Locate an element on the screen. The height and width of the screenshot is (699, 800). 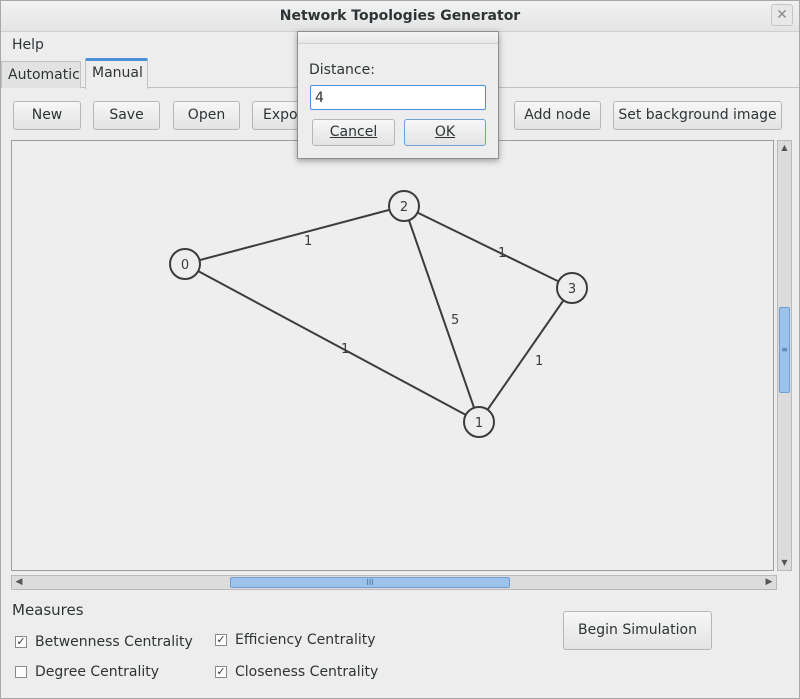
add-node-button: Add node is located at coordinates (557, 115).